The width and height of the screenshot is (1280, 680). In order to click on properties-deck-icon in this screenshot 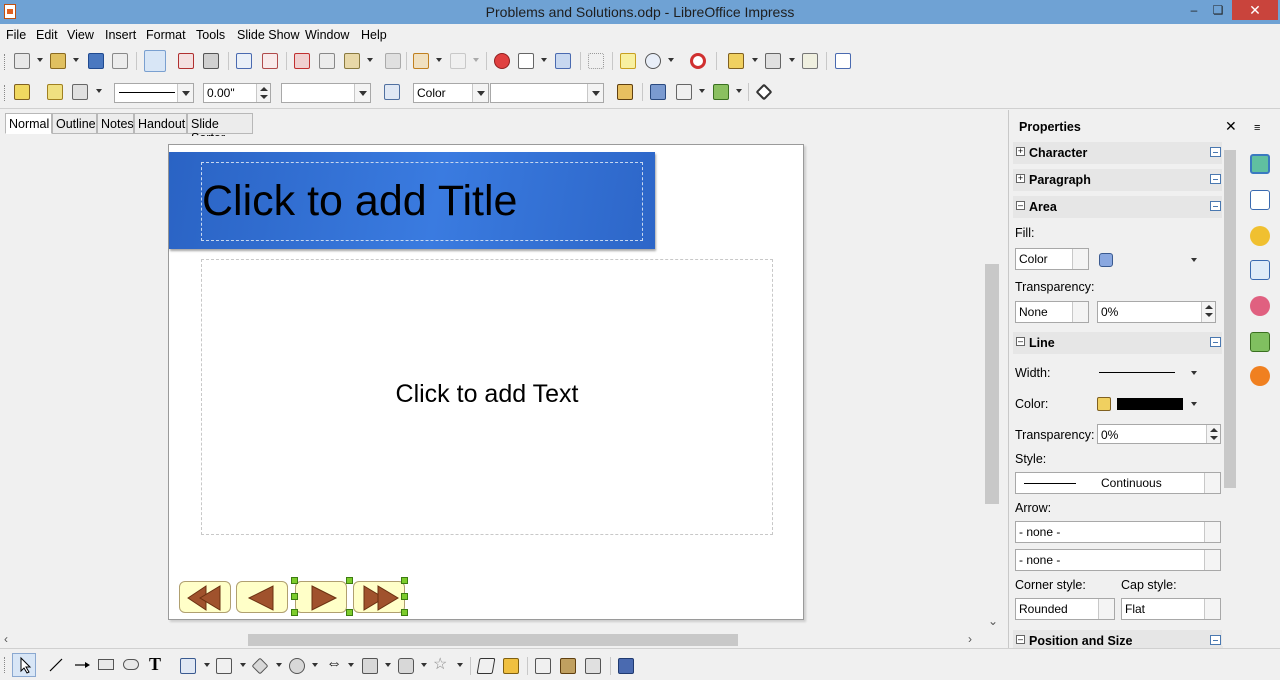, I will do `click(1260, 164)`.